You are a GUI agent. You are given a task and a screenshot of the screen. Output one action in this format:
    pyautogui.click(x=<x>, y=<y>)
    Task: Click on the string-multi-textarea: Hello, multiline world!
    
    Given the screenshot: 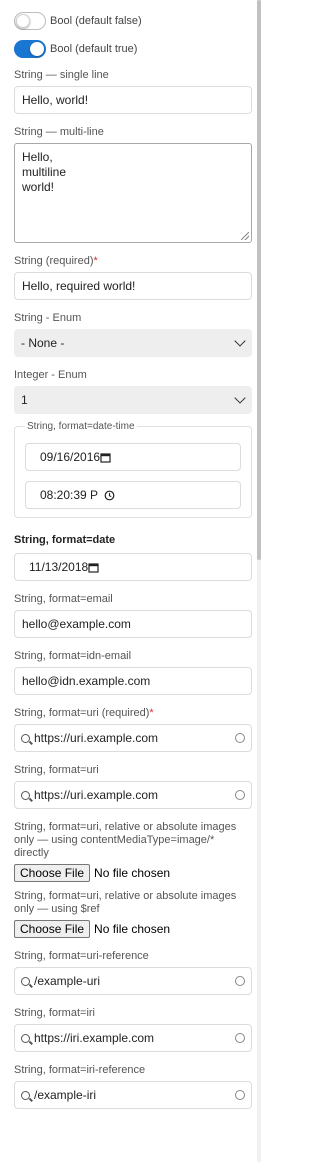 What is the action you would take?
    pyautogui.click(x=133, y=193)
    